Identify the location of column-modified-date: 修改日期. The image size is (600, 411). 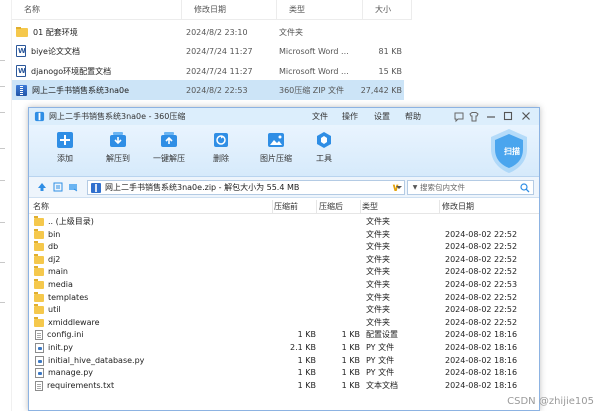
(458, 206).